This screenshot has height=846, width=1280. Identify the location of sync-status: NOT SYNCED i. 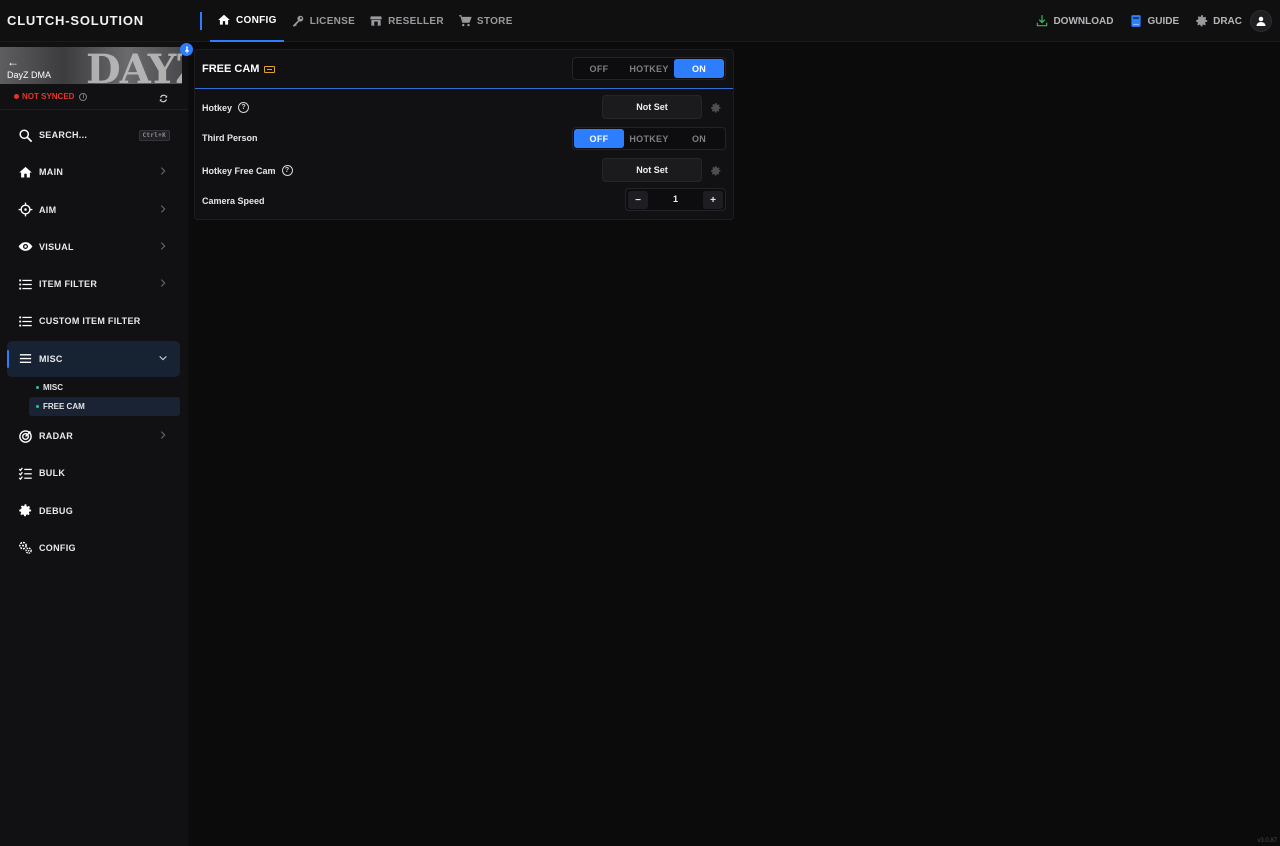
(51, 96).